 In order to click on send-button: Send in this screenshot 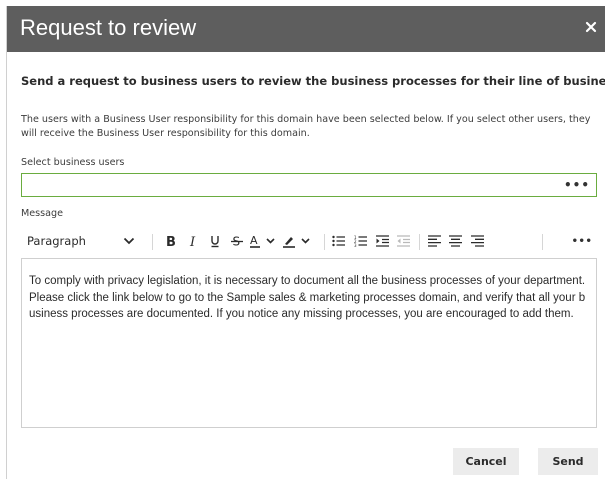, I will do `click(568, 461)`.